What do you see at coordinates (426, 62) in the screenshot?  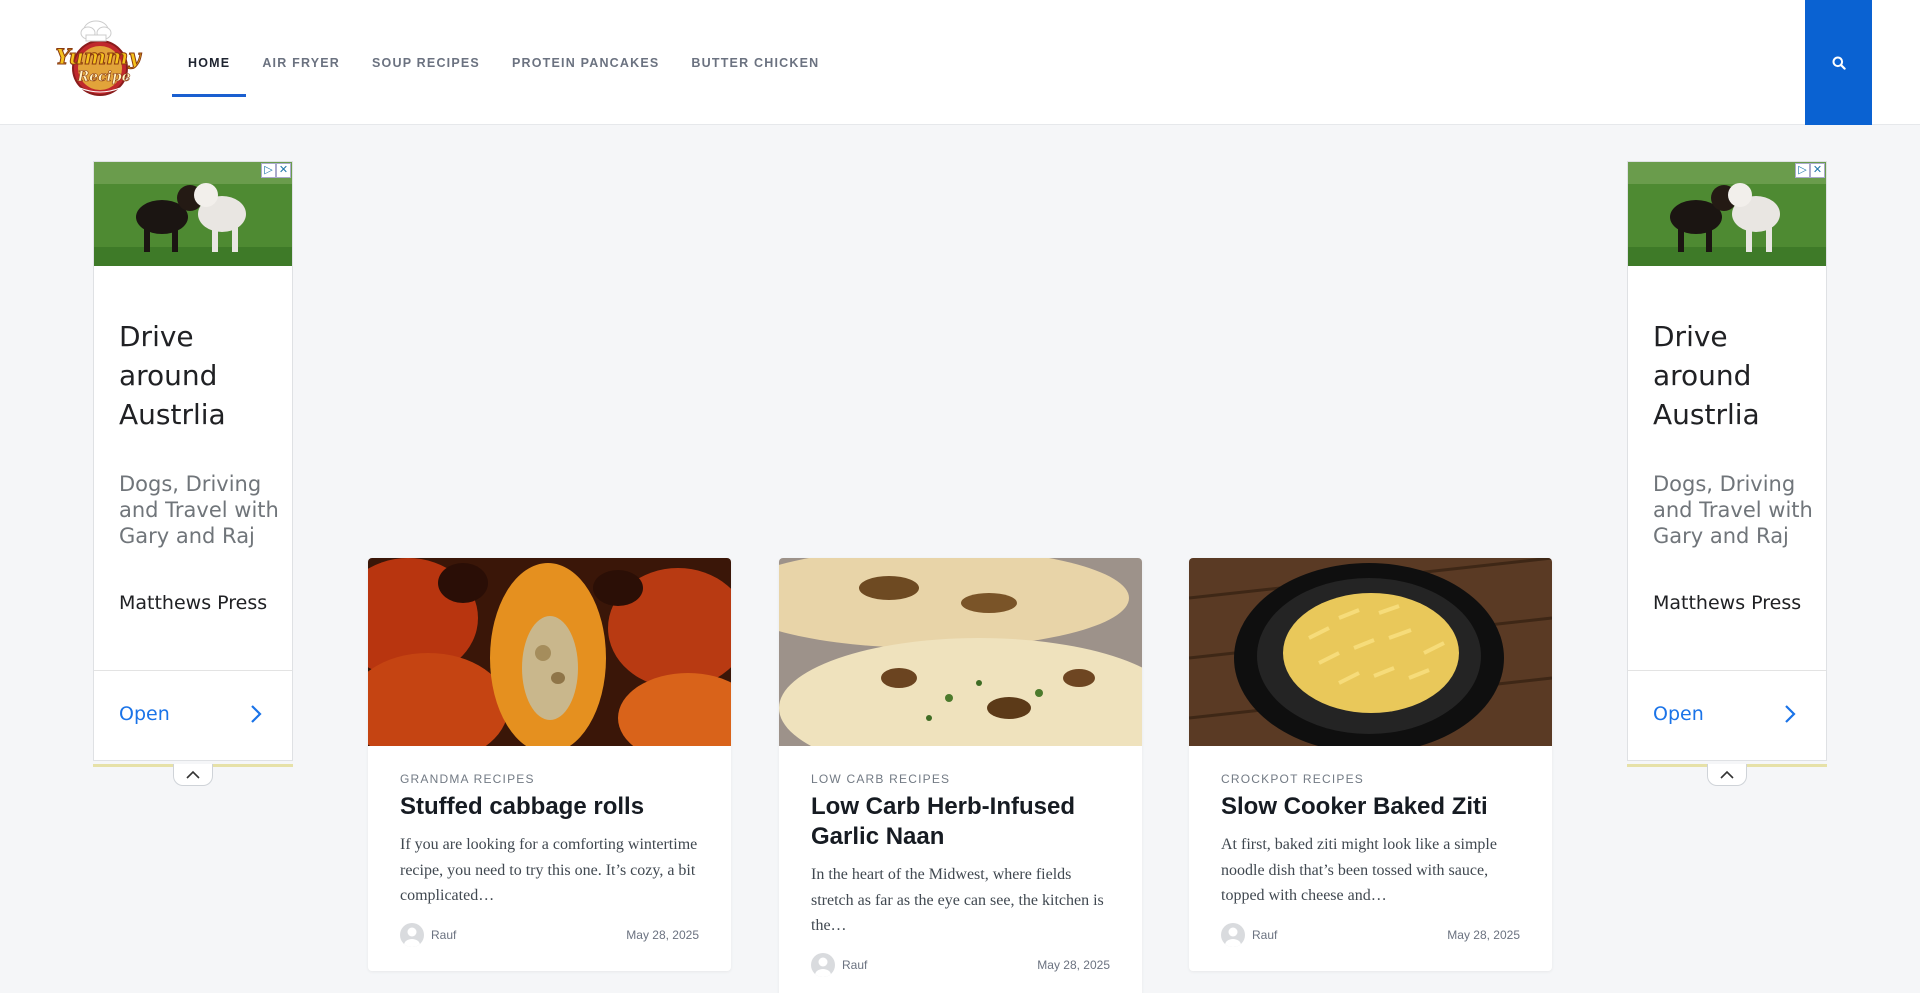 I see `nav-item-soup-recipes: SOUP RECIPES` at bounding box center [426, 62].